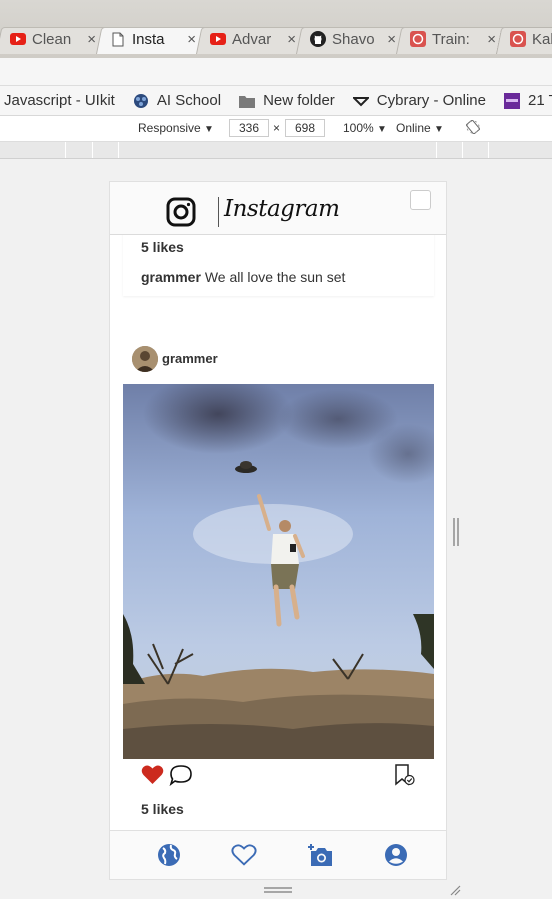  Describe the element at coordinates (320, 855) in the screenshot. I see `add-photo-icon` at that location.